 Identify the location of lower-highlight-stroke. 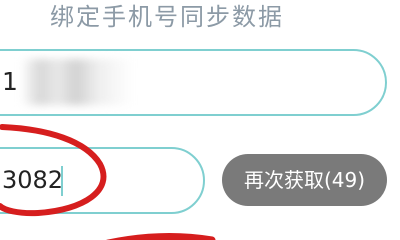
(161, 236).